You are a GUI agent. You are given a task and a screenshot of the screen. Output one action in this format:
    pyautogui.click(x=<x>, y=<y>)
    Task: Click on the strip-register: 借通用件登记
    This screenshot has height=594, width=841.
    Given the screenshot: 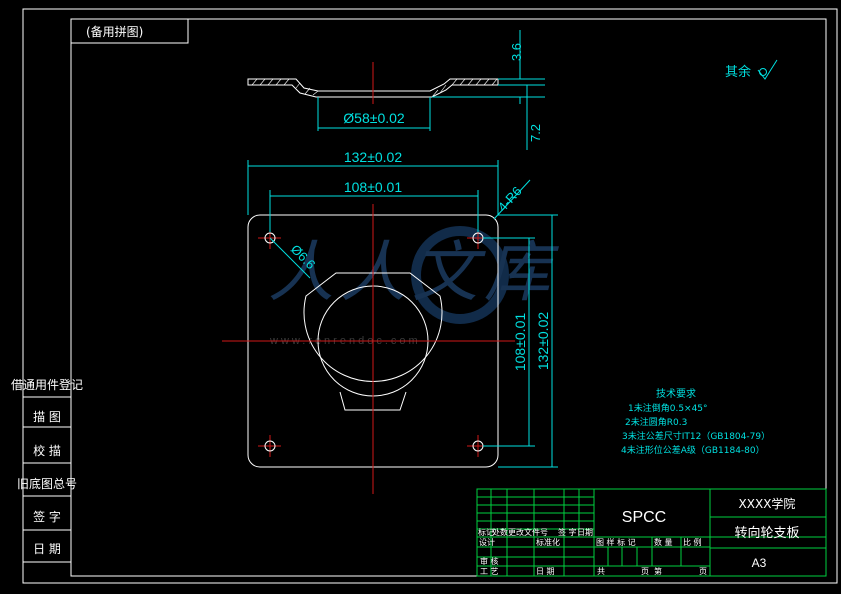 What is the action you would take?
    pyautogui.click(x=47, y=384)
    